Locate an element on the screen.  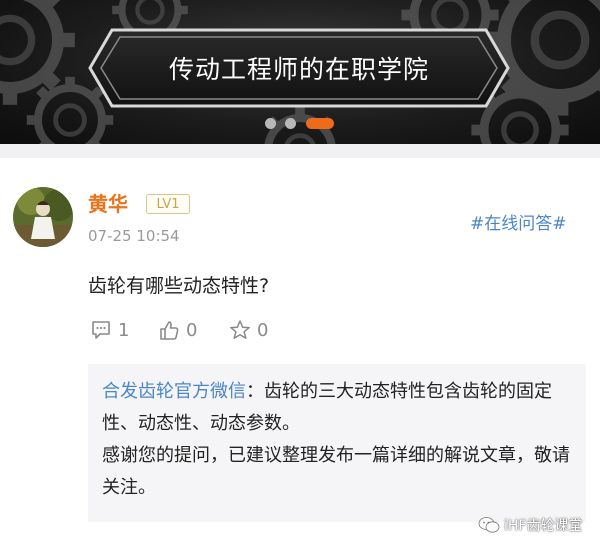
comment-count: 1 is located at coordinates (124, 330).